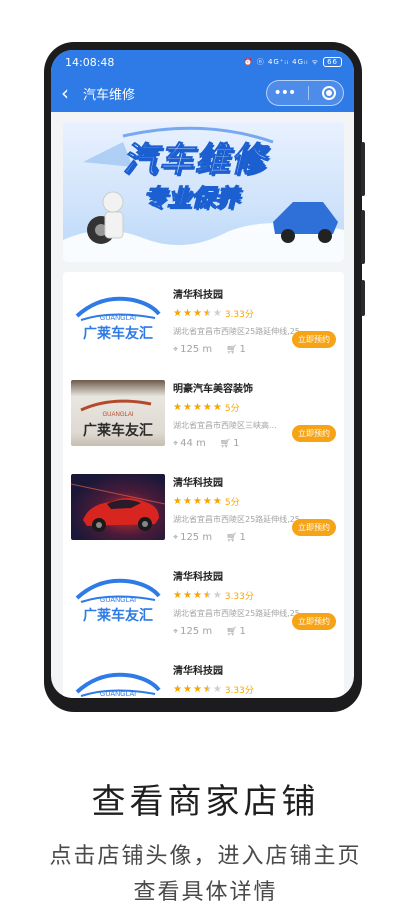  I want to click on caption-line-1: 点击店铺头像，进入店铺主页, so click(205, 856).